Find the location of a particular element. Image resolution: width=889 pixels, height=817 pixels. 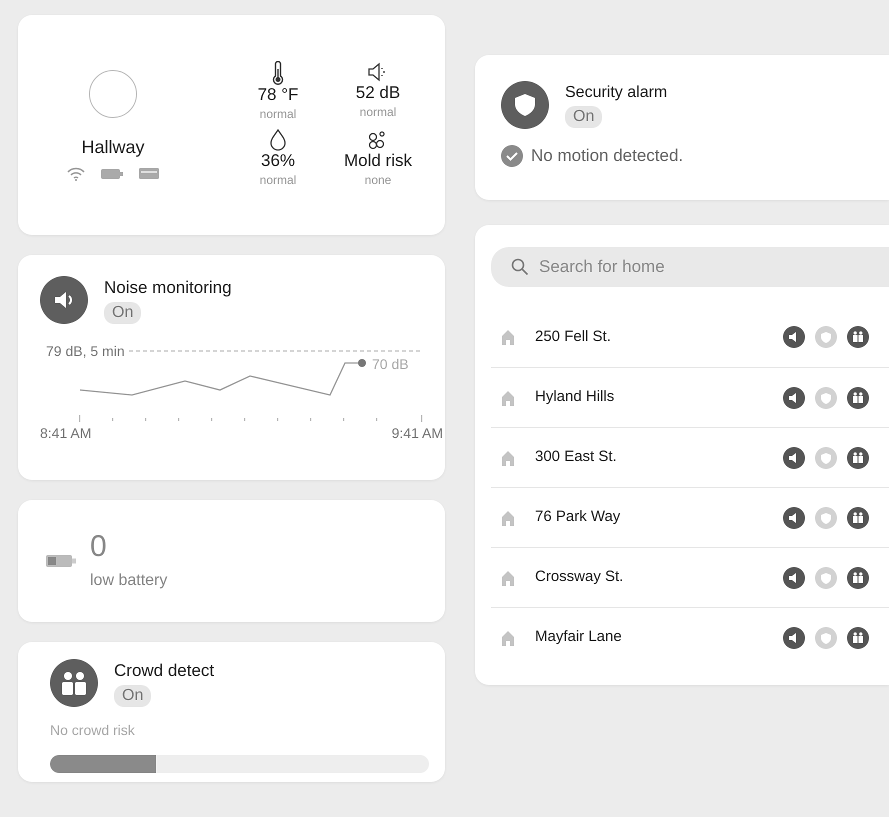

thermometer-icon is located at coordinates (278, 73).